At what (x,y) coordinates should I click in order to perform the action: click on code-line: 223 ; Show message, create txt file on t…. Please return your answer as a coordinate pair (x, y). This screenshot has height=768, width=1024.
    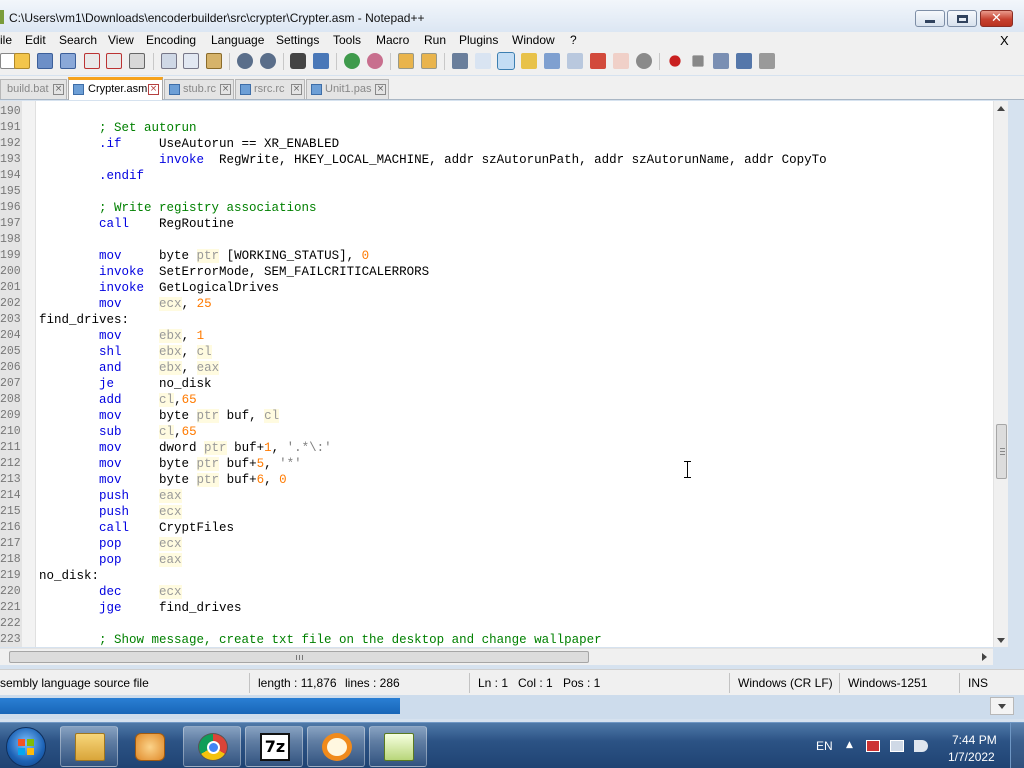
    Looking at the image, I should click on (504, 639).